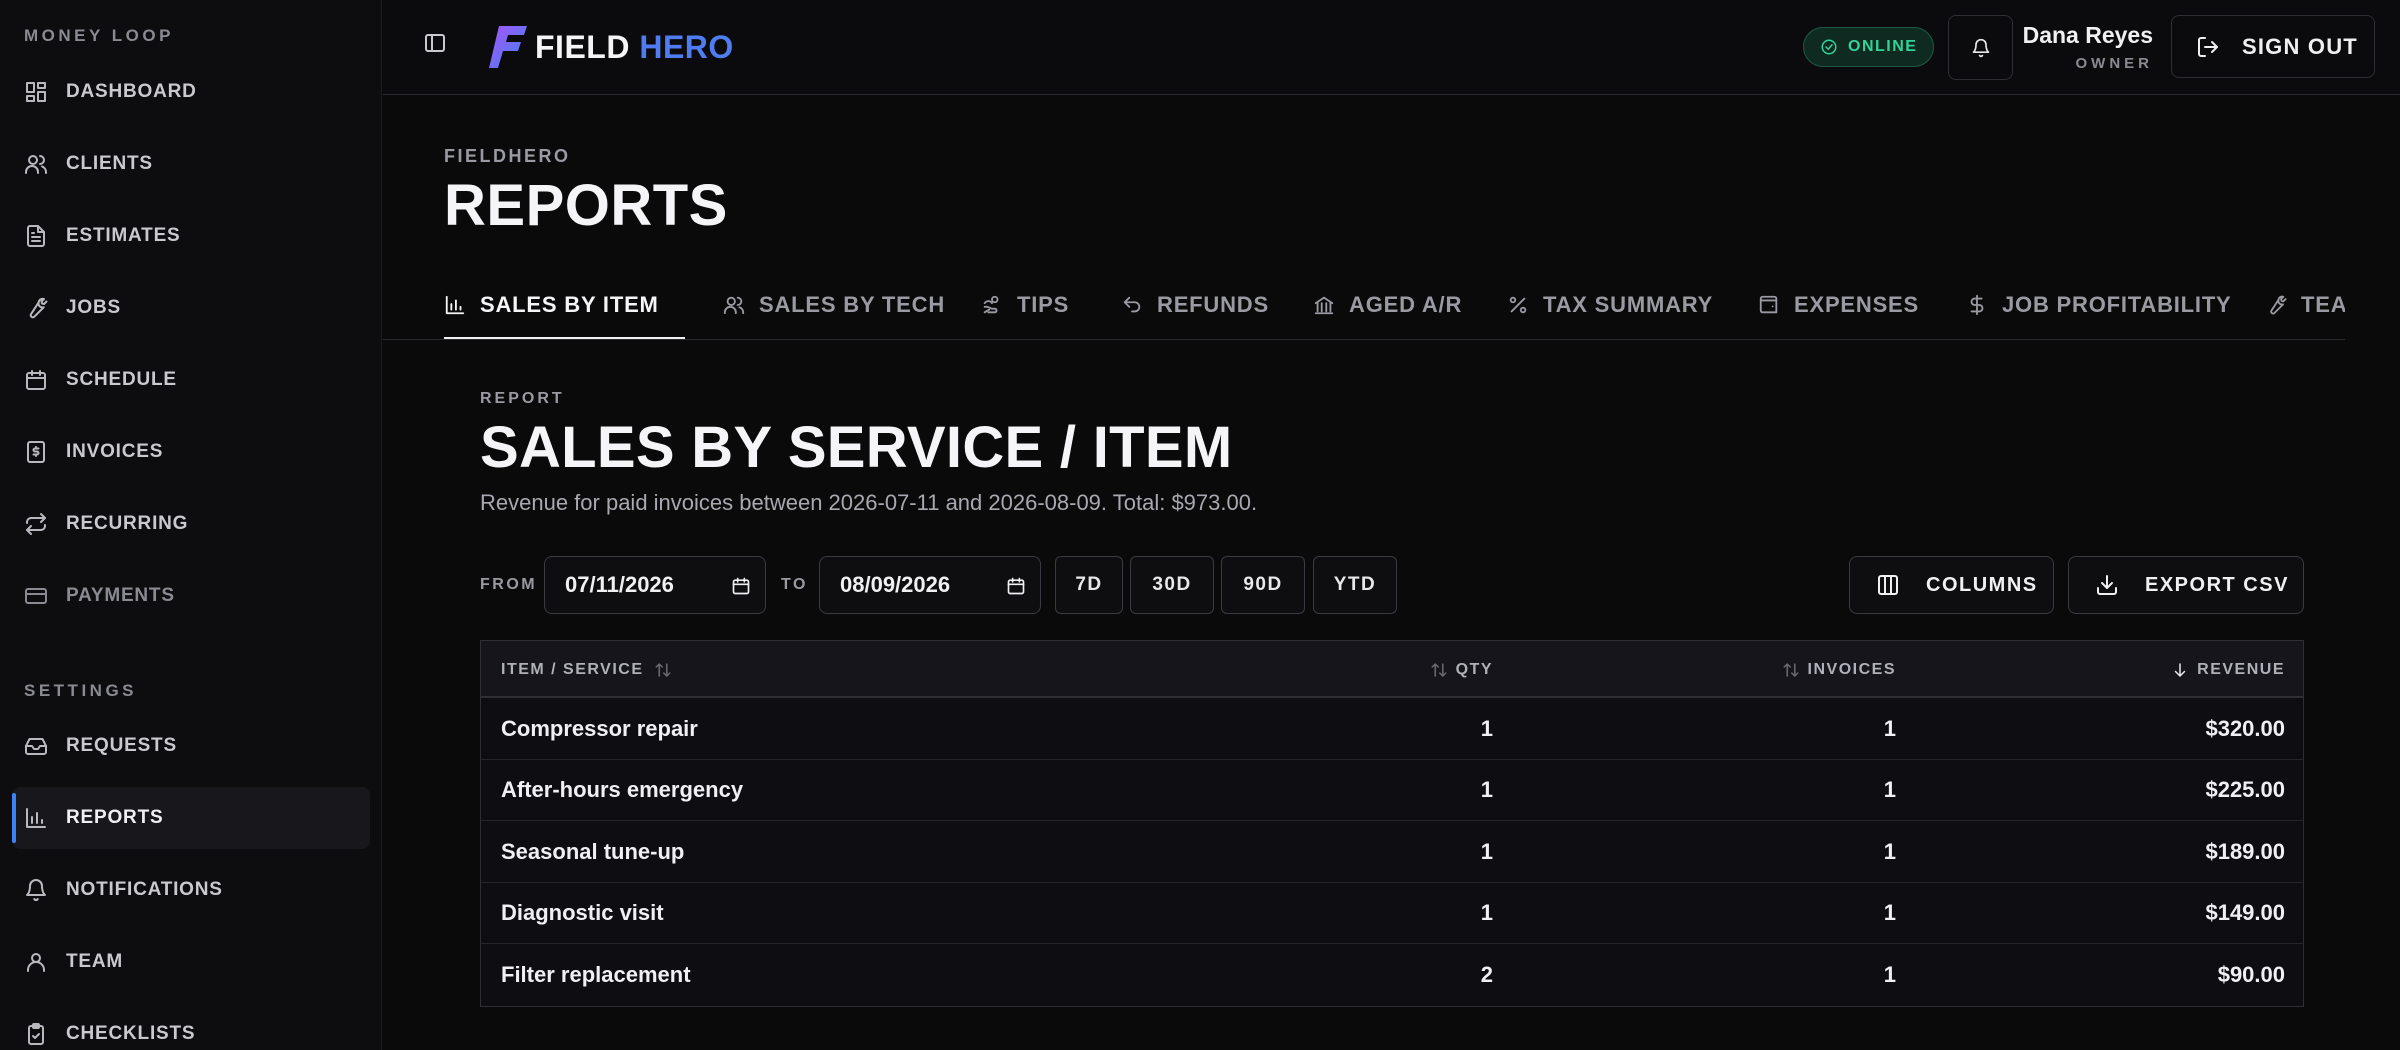 This screenshot has height=1050, width=2400. Describe the element at coordinates (2099, 304) in the screenshot. I see `tab-job-profitability: JOB PROFITABILITY` at that location.